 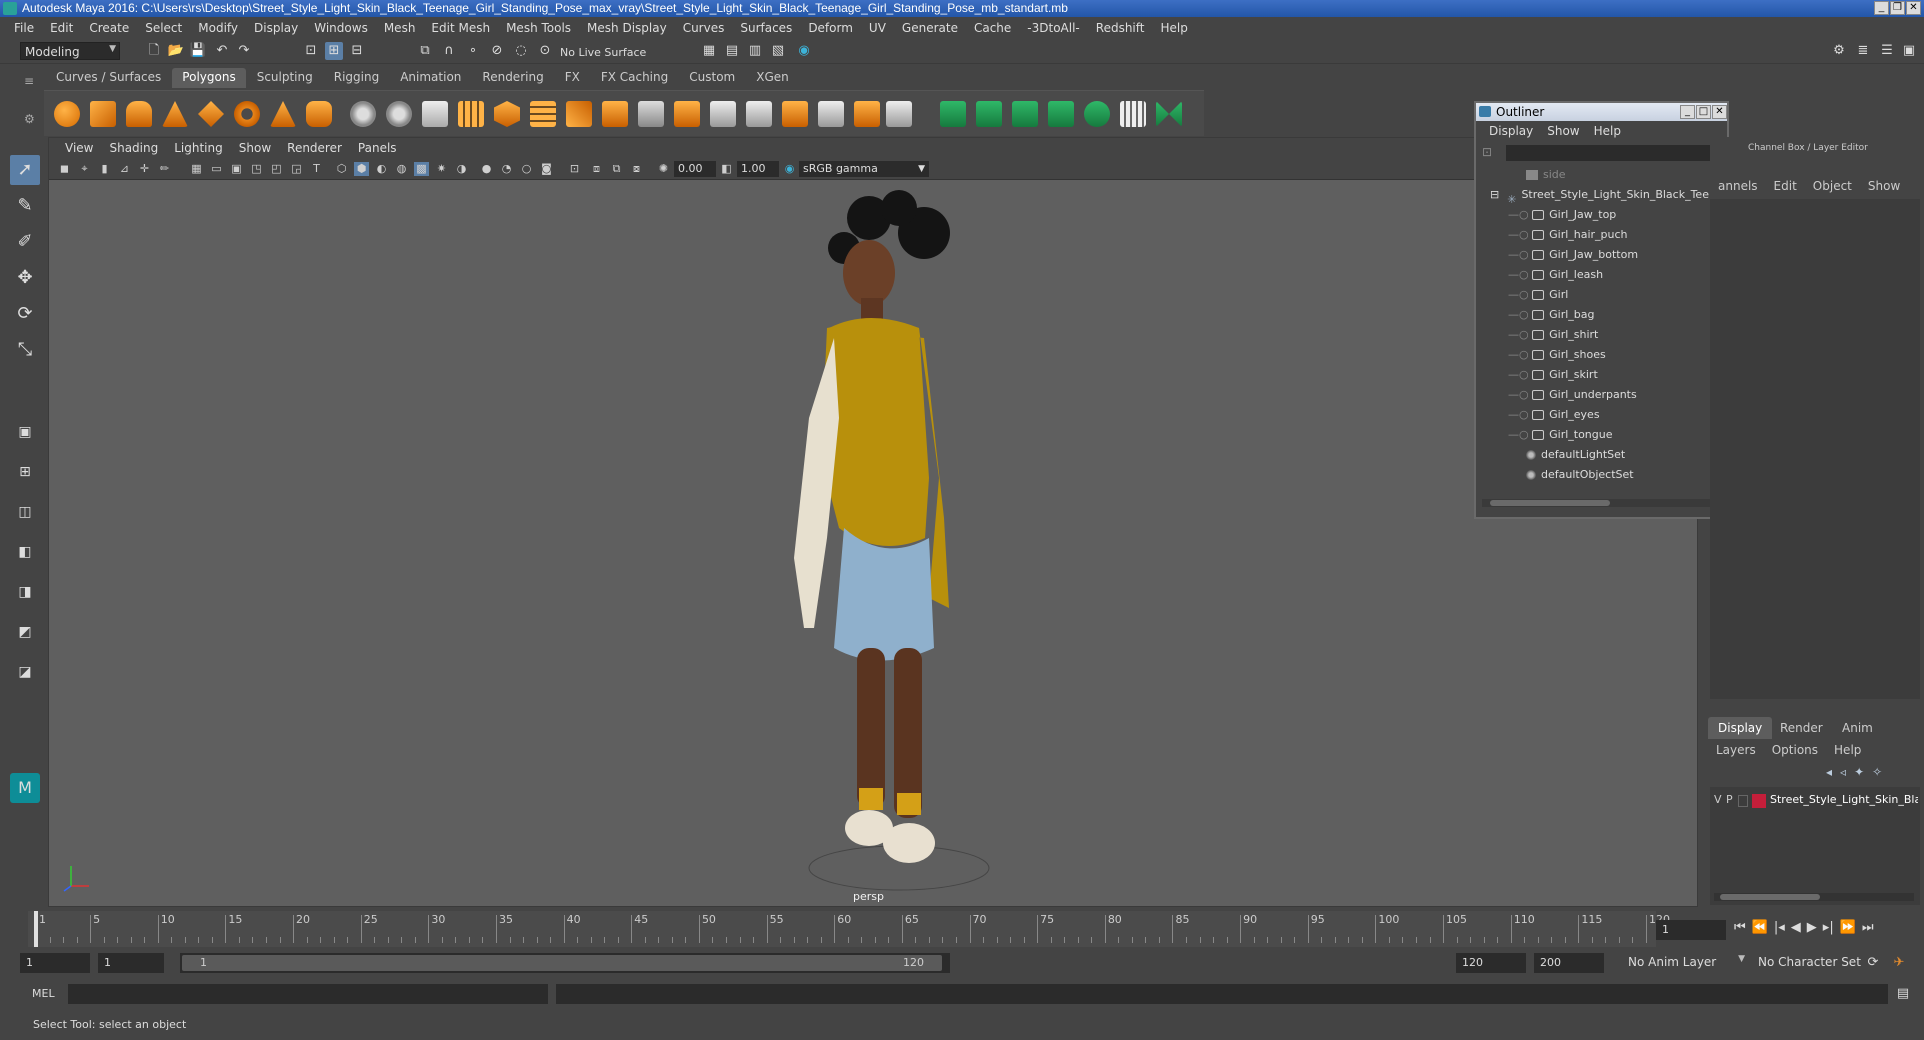 I want to click on vp-menu-view: View, so click(x=79, y=148).